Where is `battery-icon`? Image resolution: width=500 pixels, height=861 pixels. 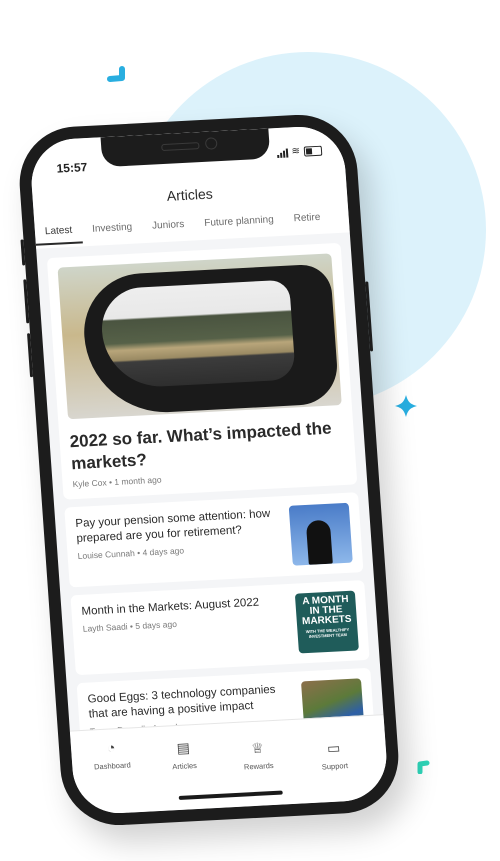 battery-icon is located at coordinates (313, 151).